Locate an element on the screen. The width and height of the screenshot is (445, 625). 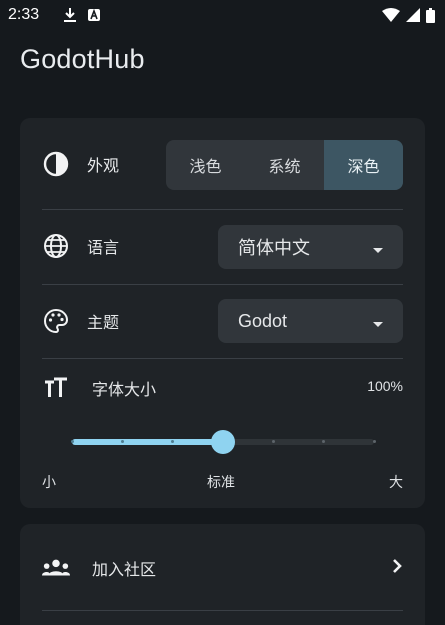
slider-fill is located at coordinates (147, 442).